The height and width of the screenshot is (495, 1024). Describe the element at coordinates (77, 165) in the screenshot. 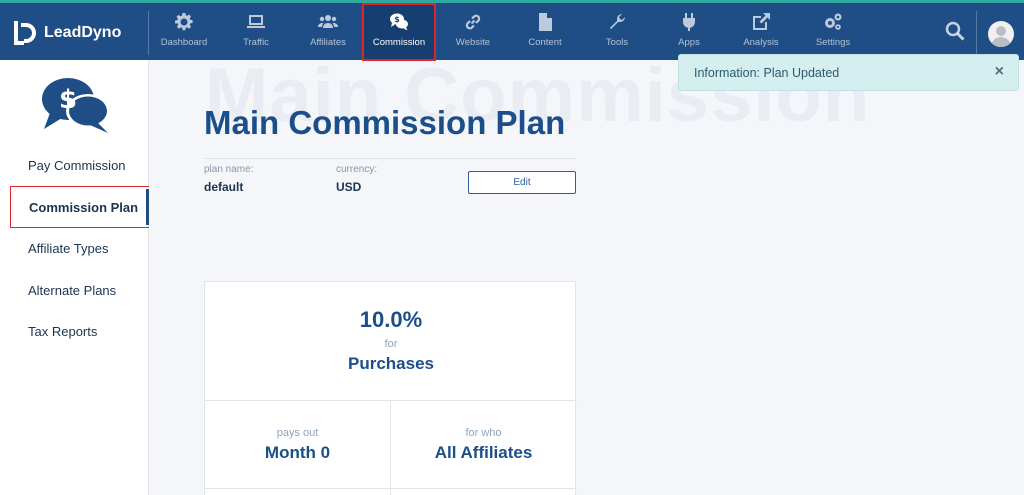

I see `sidebar-item-label: Pay Commission` at that location.